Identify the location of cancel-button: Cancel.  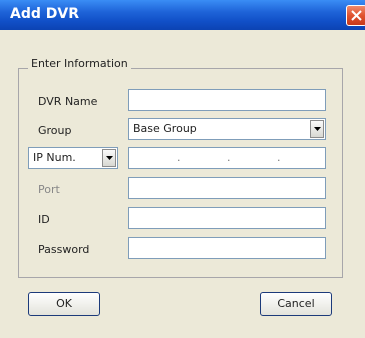
(296, 304).